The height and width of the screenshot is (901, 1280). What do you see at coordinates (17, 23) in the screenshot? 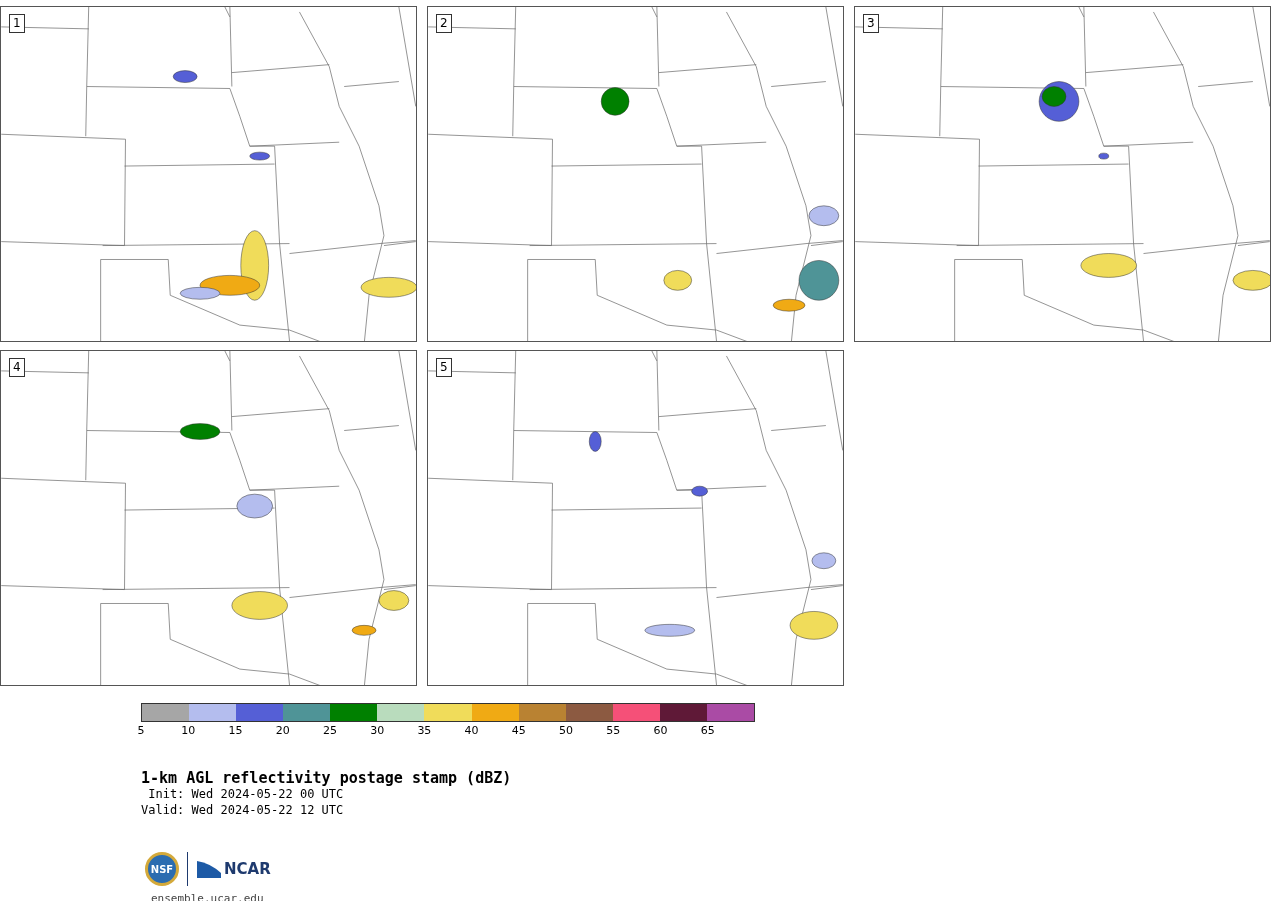
I see `panel-number: 1` at bounding box center [17, 23].